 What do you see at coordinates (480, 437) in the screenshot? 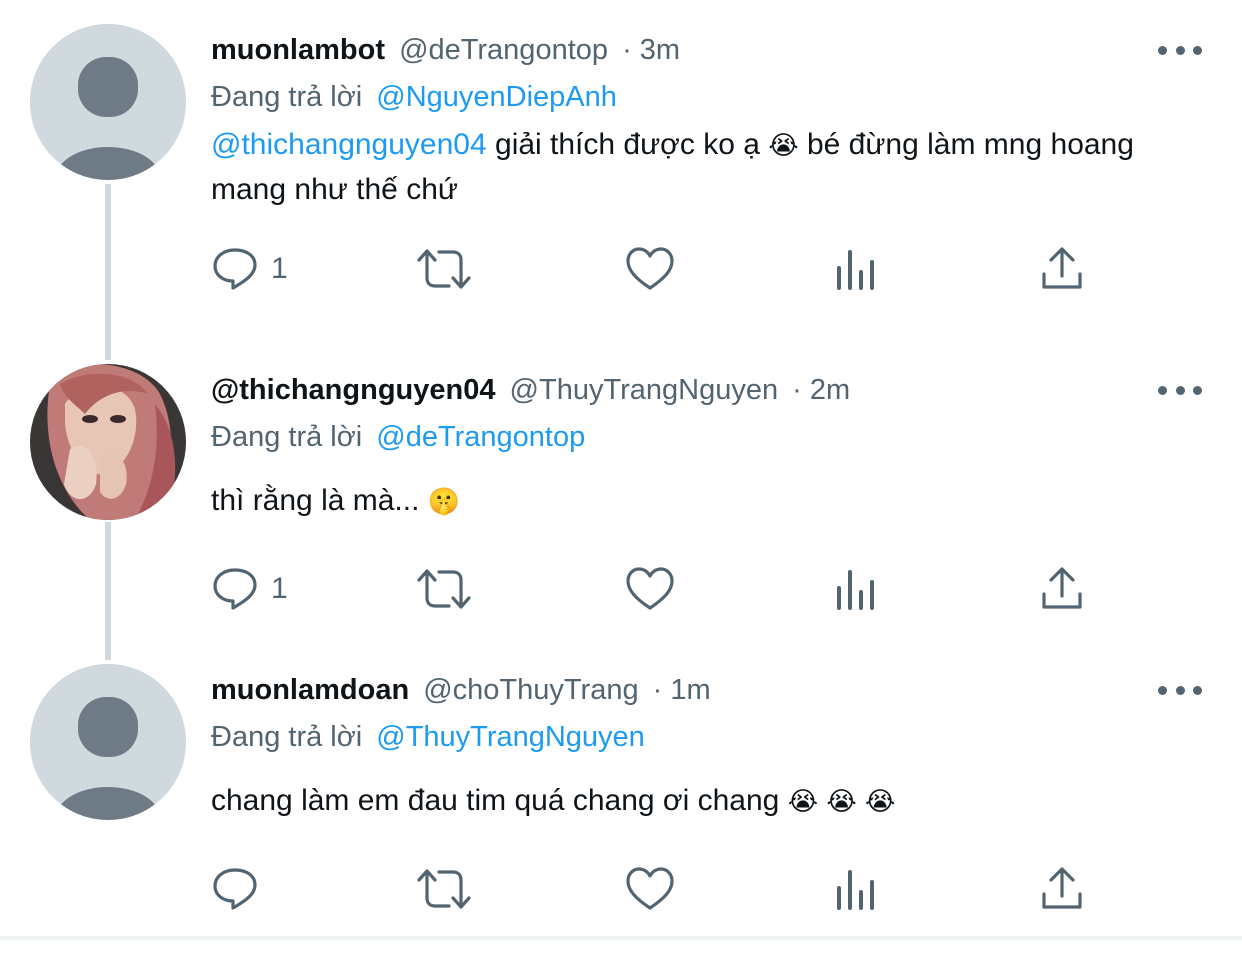
I see `replying-to-link: @deTrangontop` at bounding box center [480, 437].